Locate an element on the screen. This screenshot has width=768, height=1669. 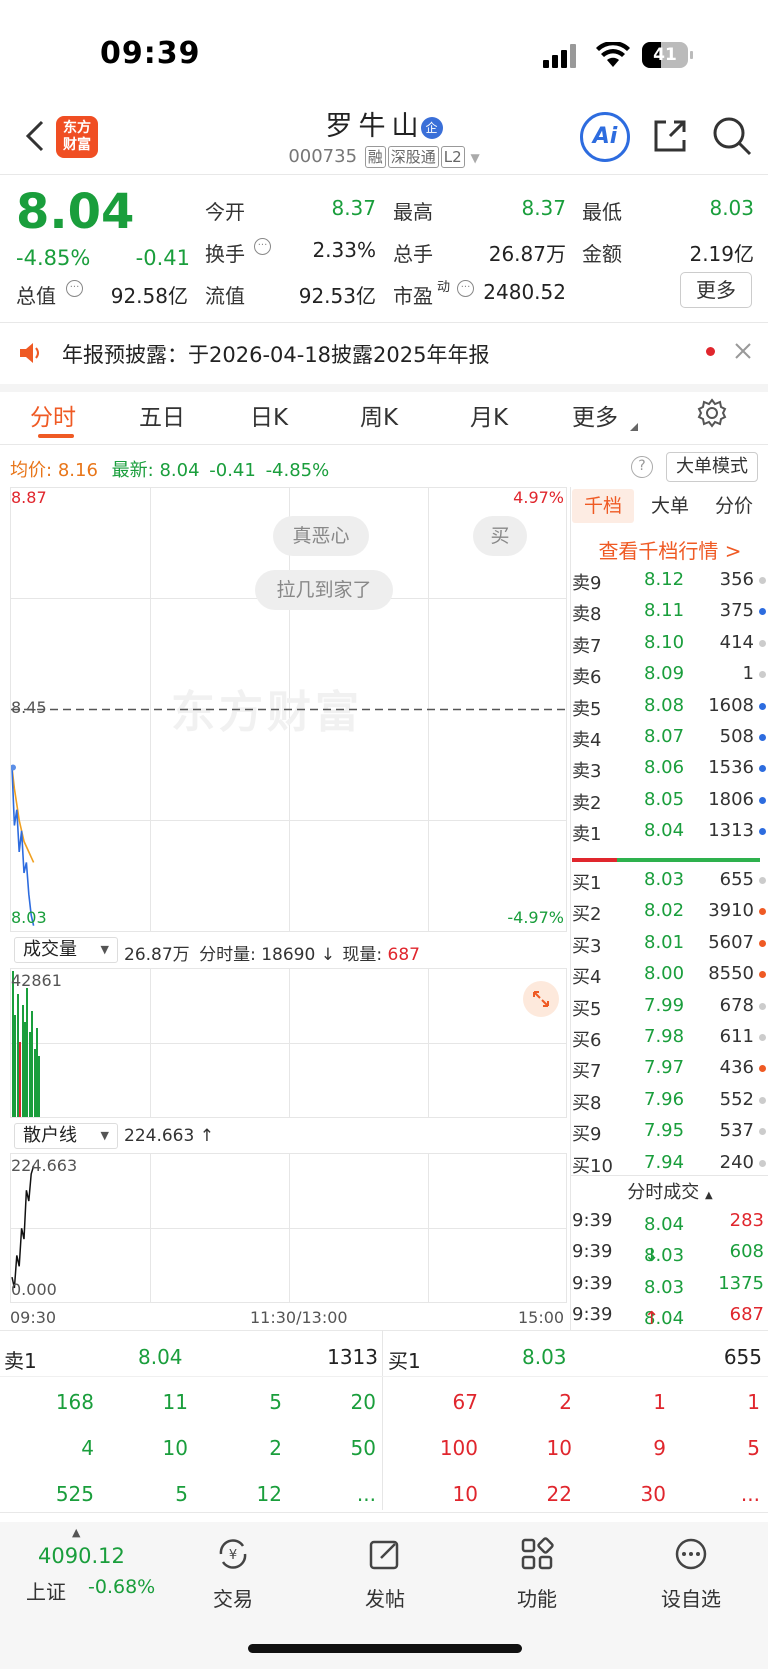
tab-daily-k: 日K is located at coordinates (269, 415).